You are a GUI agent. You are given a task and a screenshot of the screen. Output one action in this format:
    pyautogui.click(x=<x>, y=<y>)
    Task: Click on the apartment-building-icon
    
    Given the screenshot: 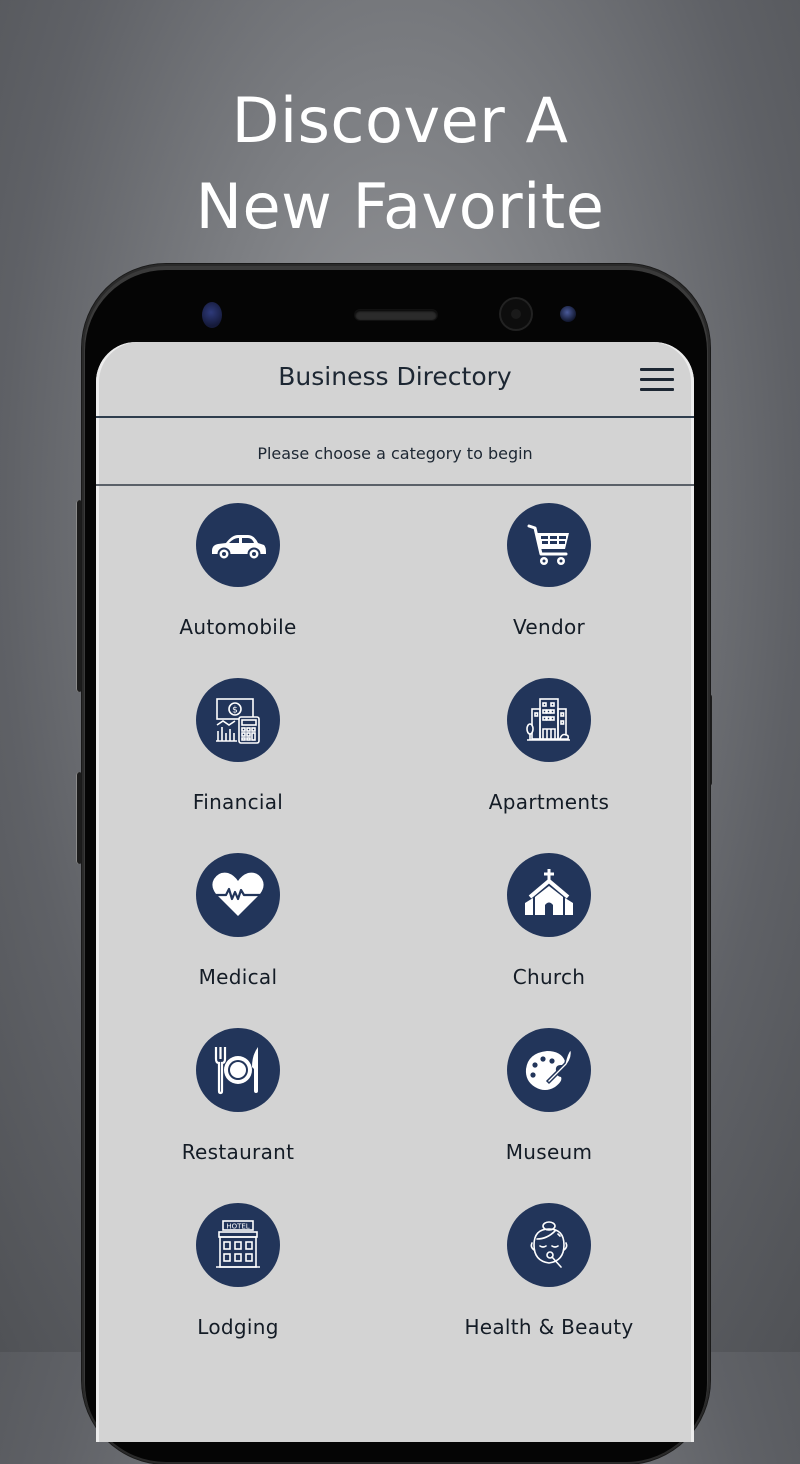 What is the action you would take?
    pyautogui.click(x=548, y=719)
    